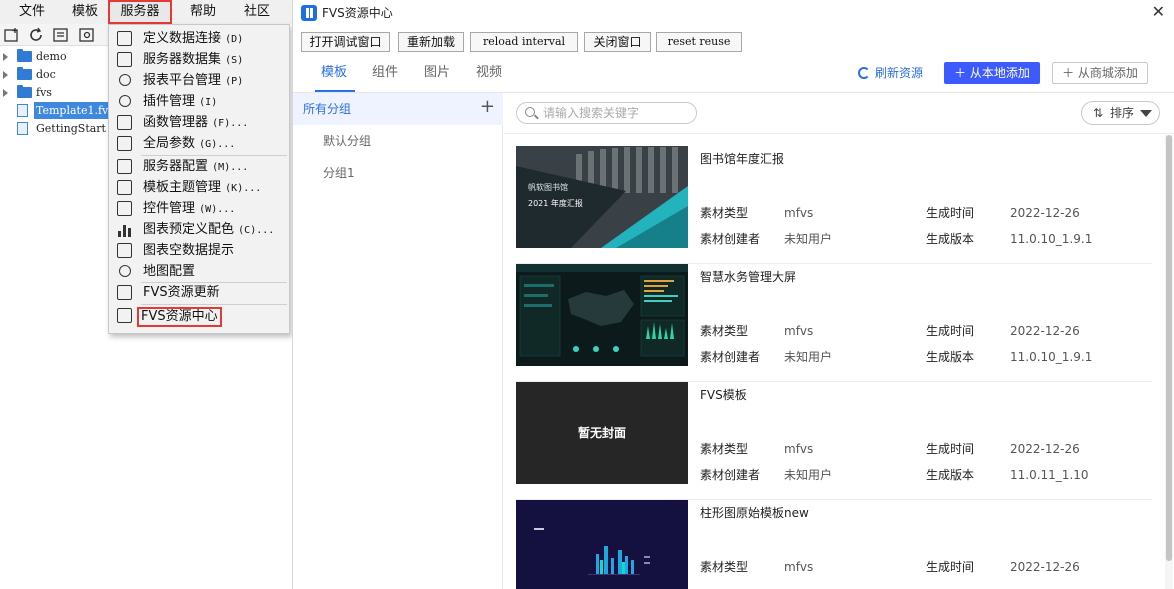 Image resolution: width=1174 pixels, height=589 pixels. Describe the element at coordinates (385, 73) in the screenshot. I see `tab-component: 组件` at that location.